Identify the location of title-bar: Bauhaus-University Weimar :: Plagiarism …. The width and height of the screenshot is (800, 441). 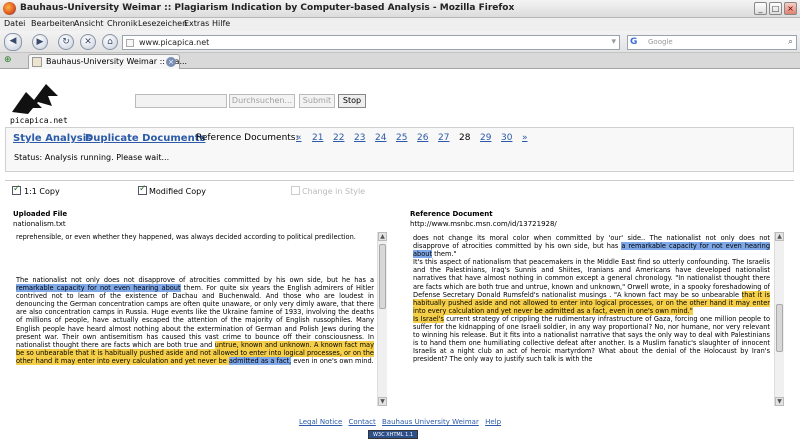
(400, 9).